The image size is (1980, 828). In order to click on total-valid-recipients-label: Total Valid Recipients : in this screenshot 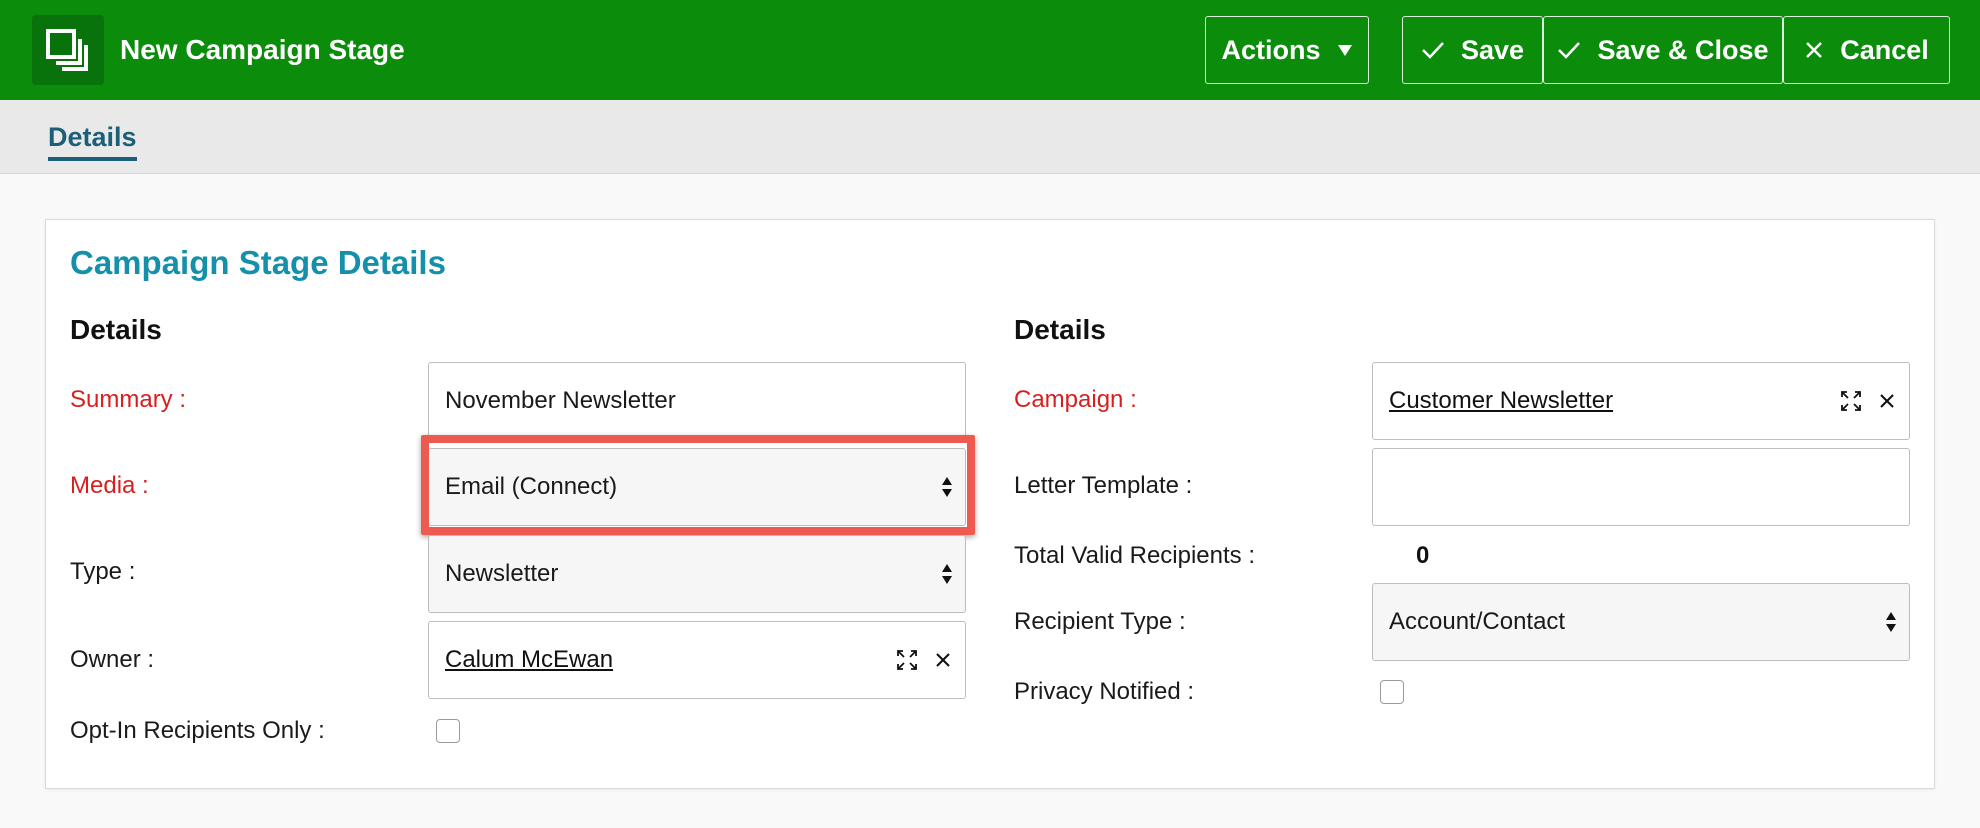, I will do `click(1135, 555)`.